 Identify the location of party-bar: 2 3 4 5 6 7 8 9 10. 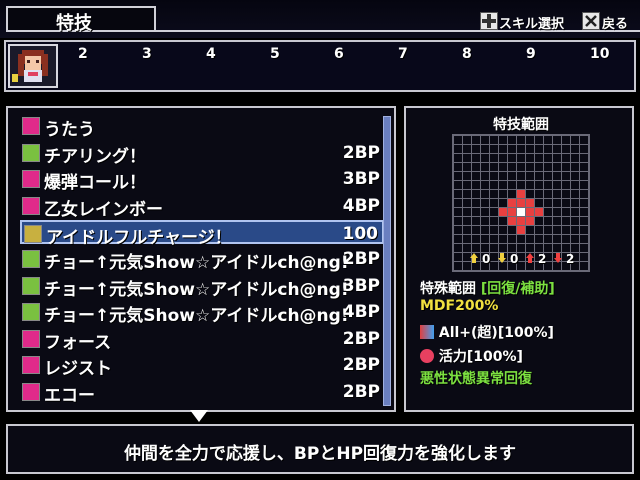
(320, 66).